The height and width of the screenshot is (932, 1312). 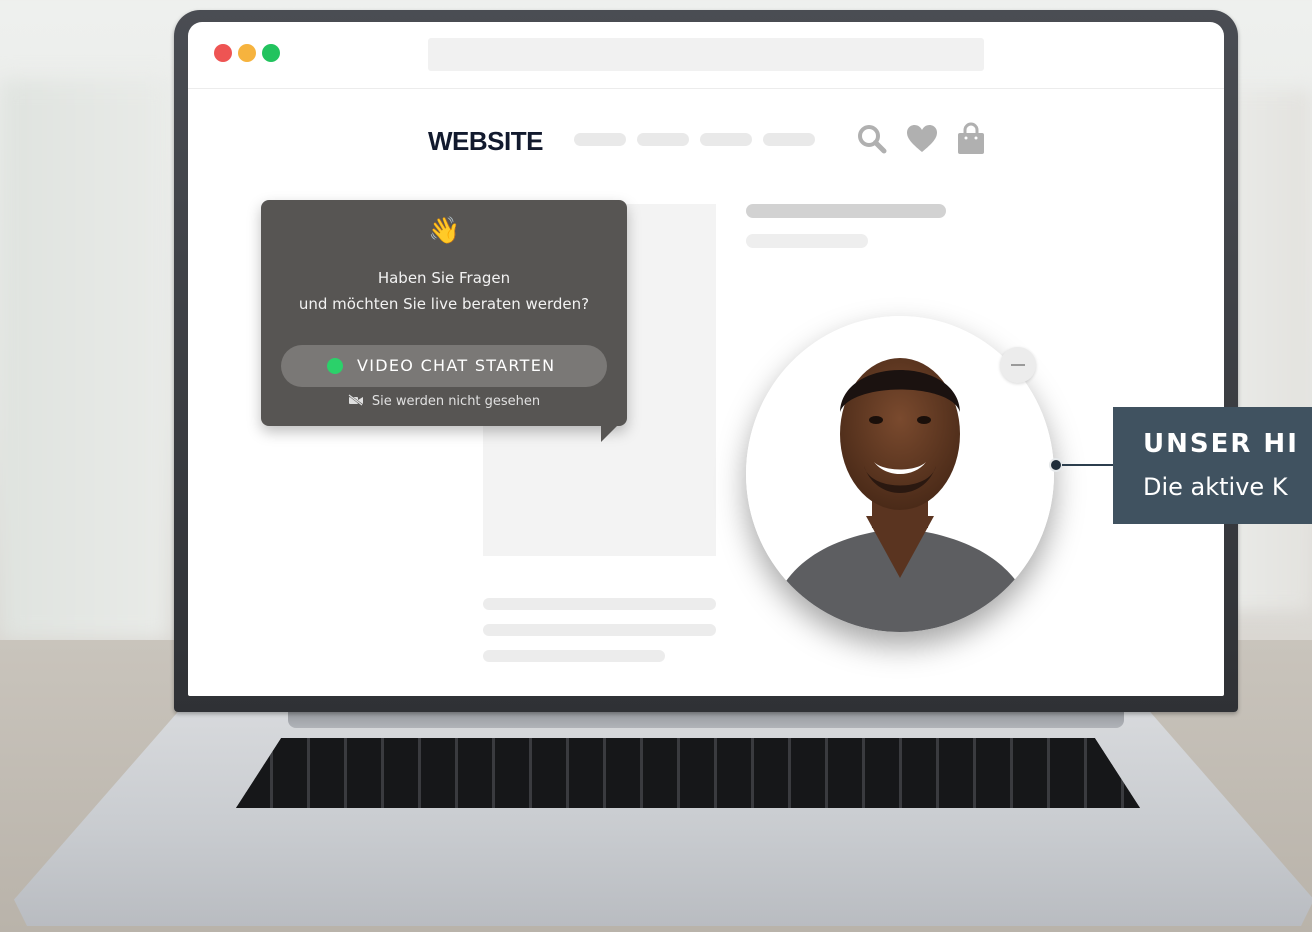 What do you see at coordinates (1212, 465) in the screenshot?
I see `feature-callout: UNSER HI Die aktive K` at bounding box center [1212, 465].